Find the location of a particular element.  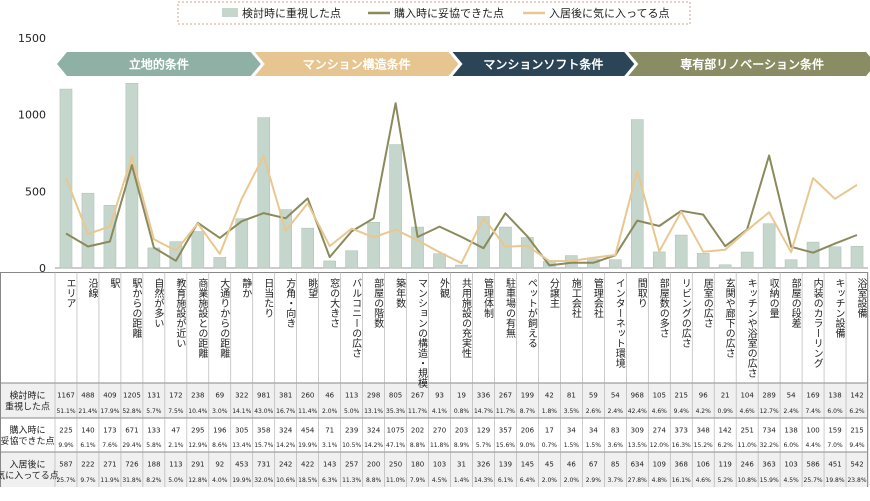

category-label: 駅 is located at coordinates (114, 283).